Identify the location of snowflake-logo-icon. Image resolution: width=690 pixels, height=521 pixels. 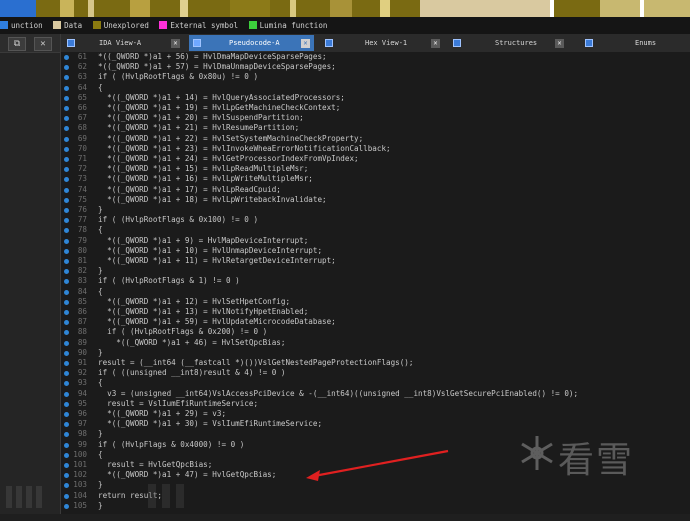
(537, 453).